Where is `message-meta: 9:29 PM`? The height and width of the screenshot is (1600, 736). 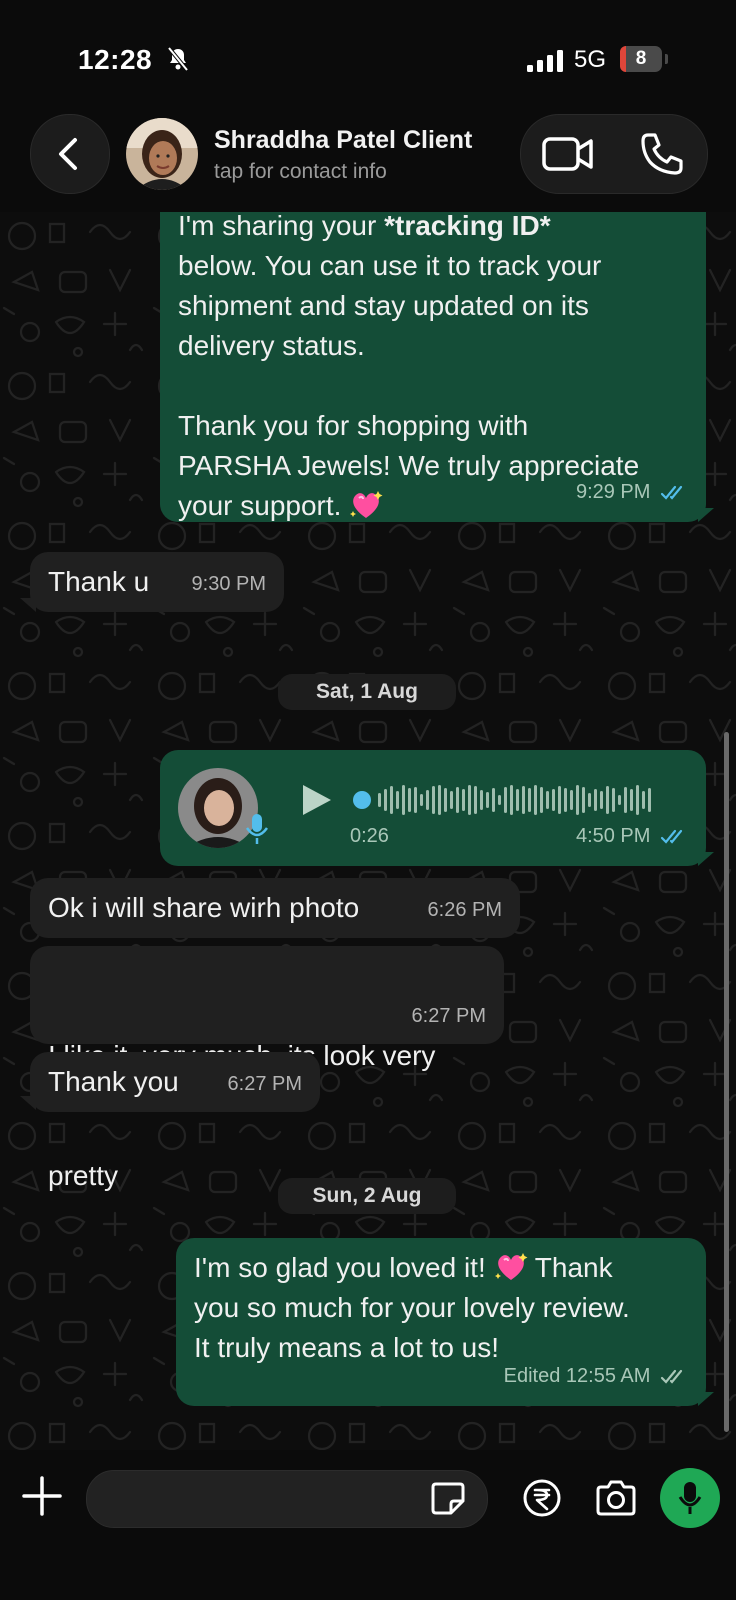 message-meta: 9:29 PM is located at coordinates (632, 492).